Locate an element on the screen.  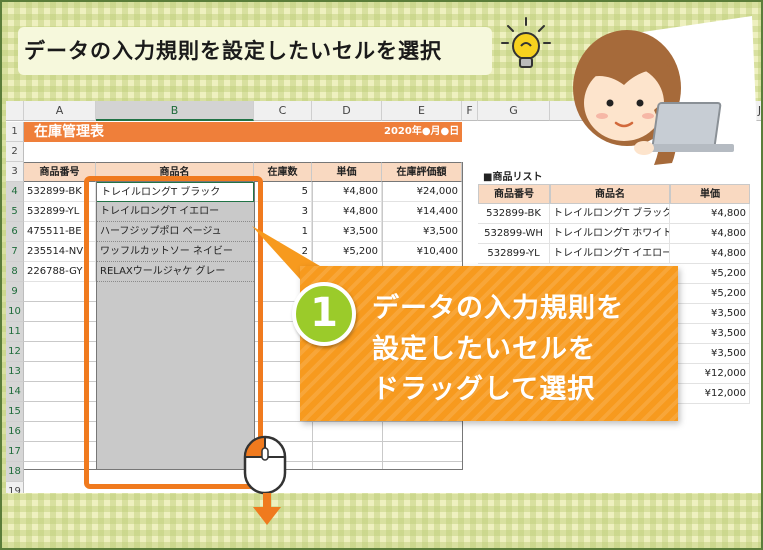
product-list-name: トレイルロングT イエロー is located at coordinates (610, 254).